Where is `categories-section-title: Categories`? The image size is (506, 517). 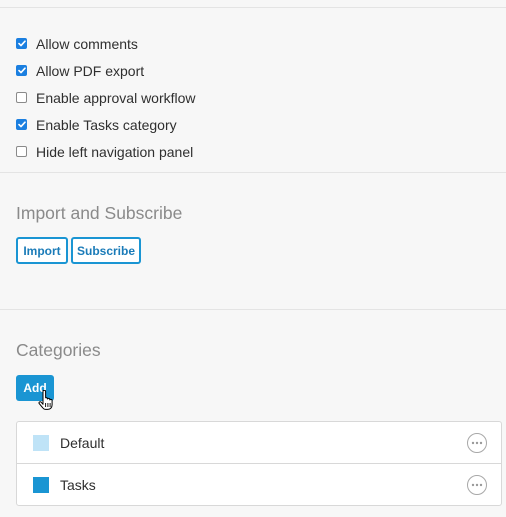 categories-section-title: Categories is located at coordinates (58, 350).